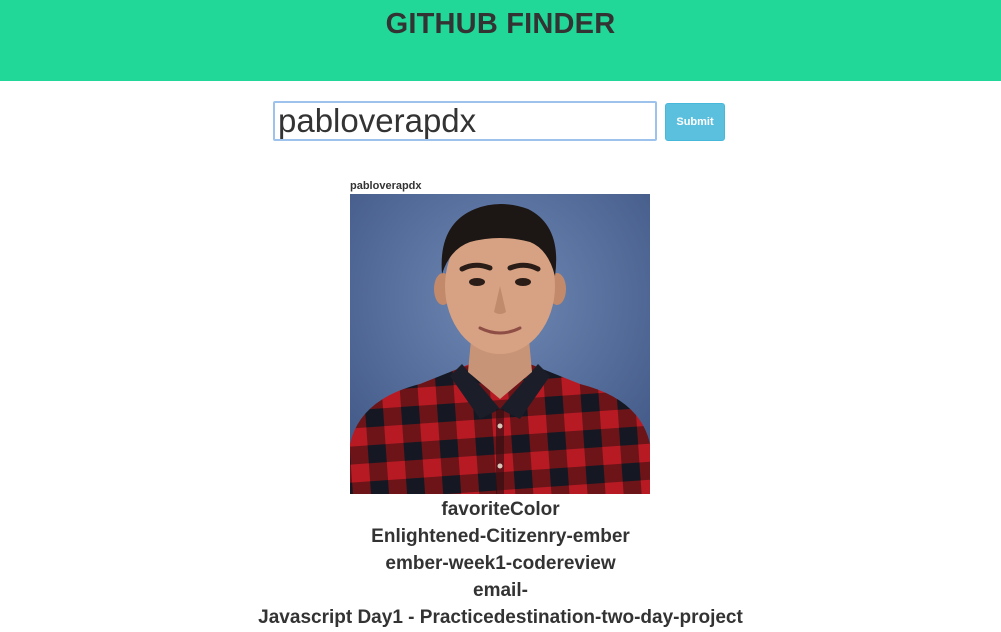 This screenshot has height=632, width=1001. Describe the element at coordinates (500, 344) in the screenshot. I see `avatar` at that location.